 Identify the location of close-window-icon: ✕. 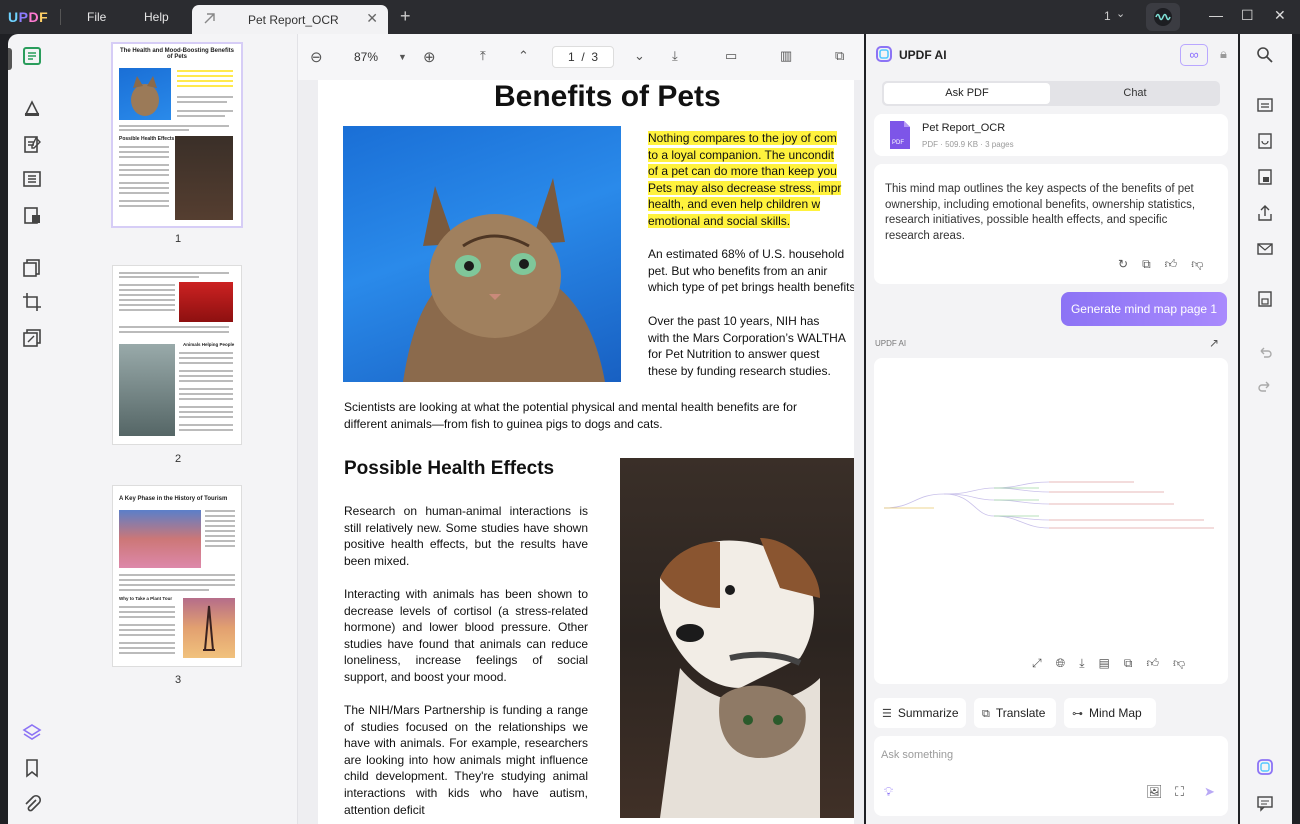
(1280, 15).